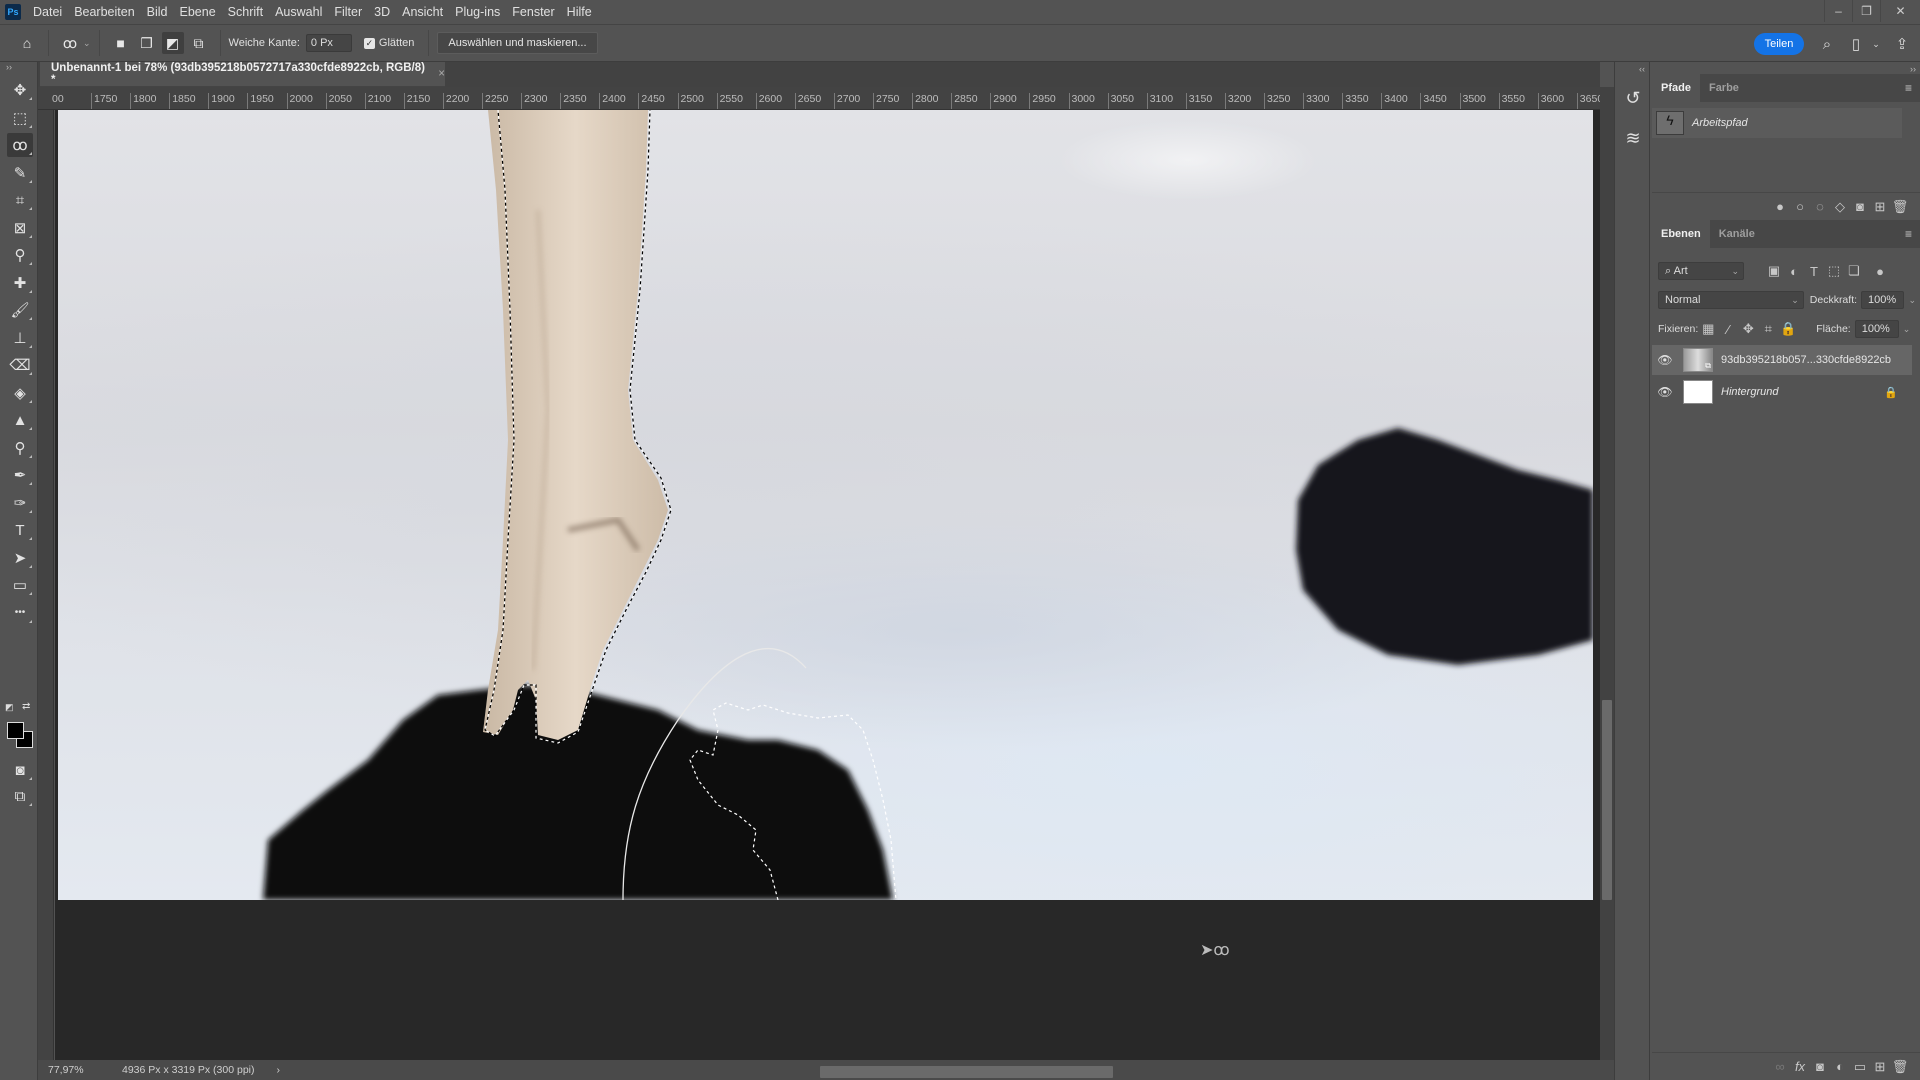  Describe the element at coordinates (26, 706) in the screenshot. I see `swap-colors-icon: ⇄` at that location.